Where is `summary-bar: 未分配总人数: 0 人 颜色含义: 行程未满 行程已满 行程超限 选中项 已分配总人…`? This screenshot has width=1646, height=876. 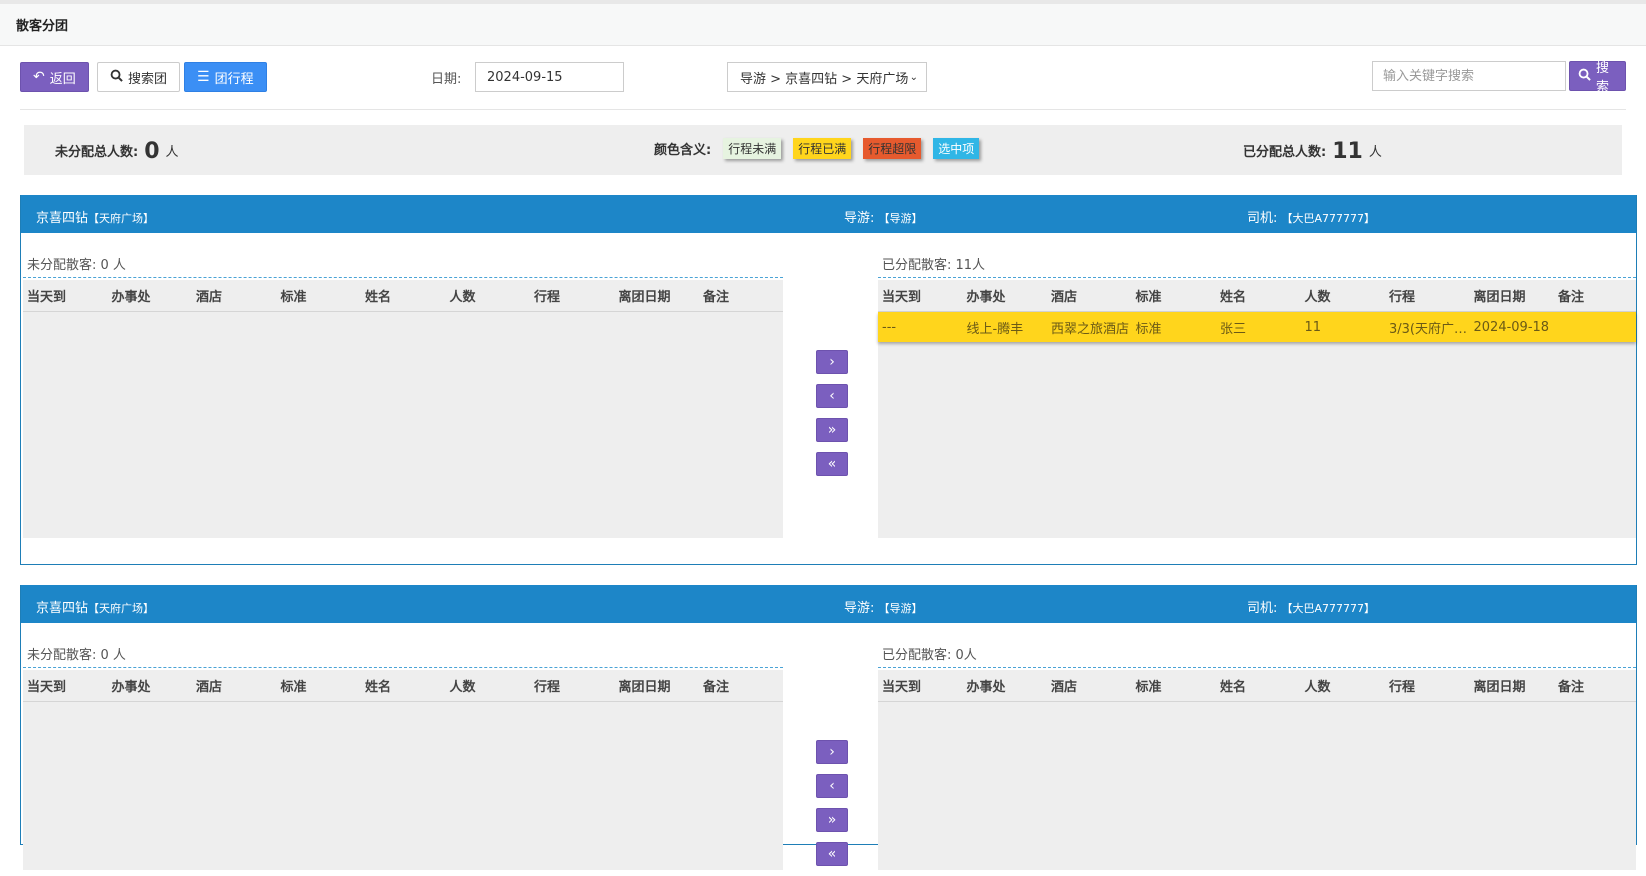 summary-bar: 未分配总人数: 0 人 颜色含义: 行程未满 行程已满 行程超限 选中项 已分配总人… is located at coordinates (823, 150).